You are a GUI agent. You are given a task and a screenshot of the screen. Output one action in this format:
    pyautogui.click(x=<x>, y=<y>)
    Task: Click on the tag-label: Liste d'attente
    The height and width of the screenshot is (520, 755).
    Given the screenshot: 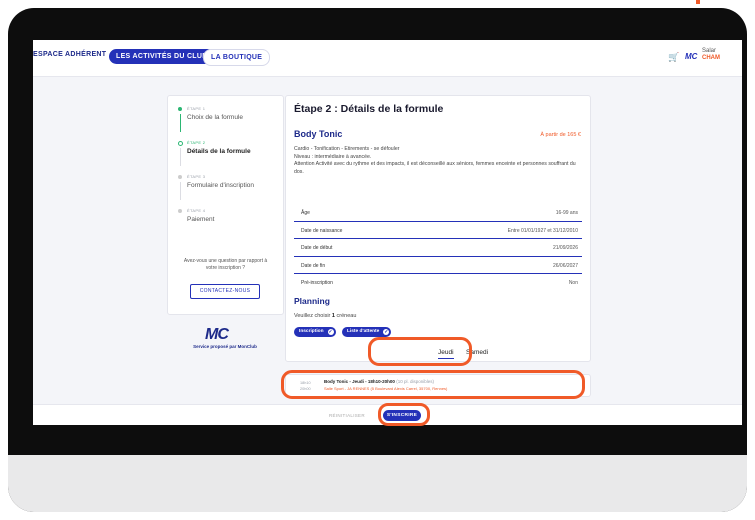 What is the action you would take?
    pyautogui.click(x=363, y=331)
    